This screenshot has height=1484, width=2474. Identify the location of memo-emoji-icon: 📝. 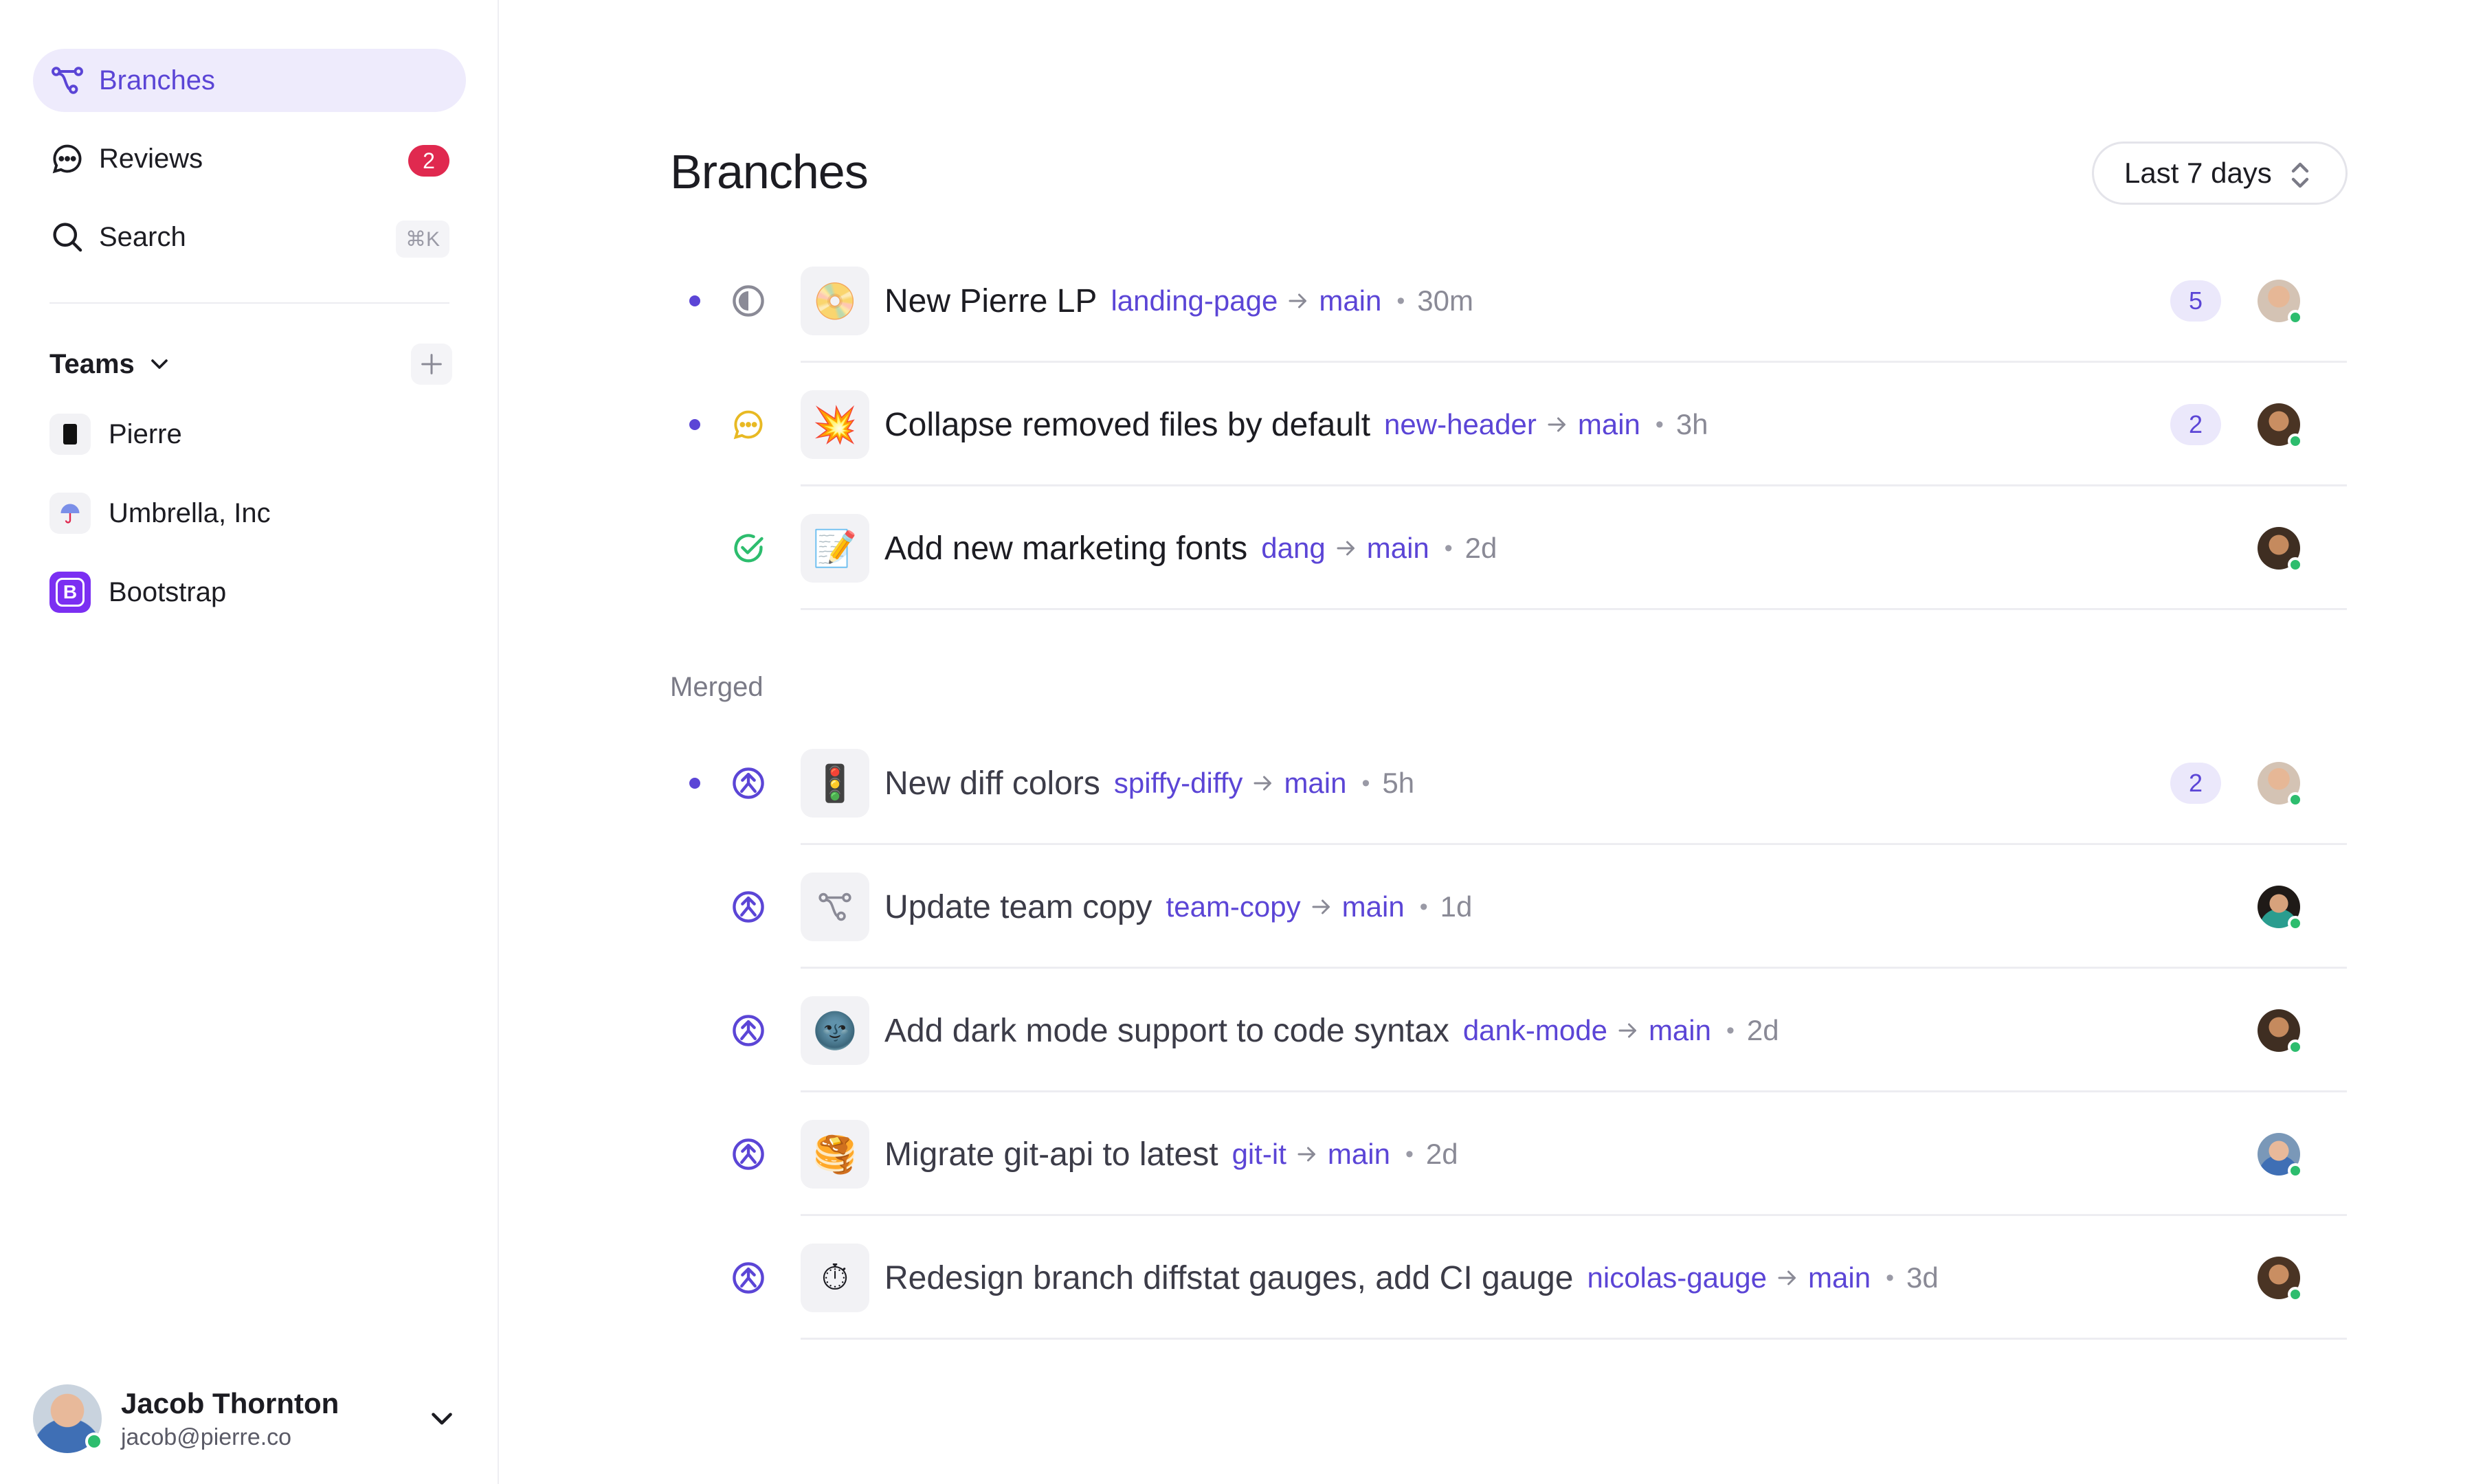
(835, 548).